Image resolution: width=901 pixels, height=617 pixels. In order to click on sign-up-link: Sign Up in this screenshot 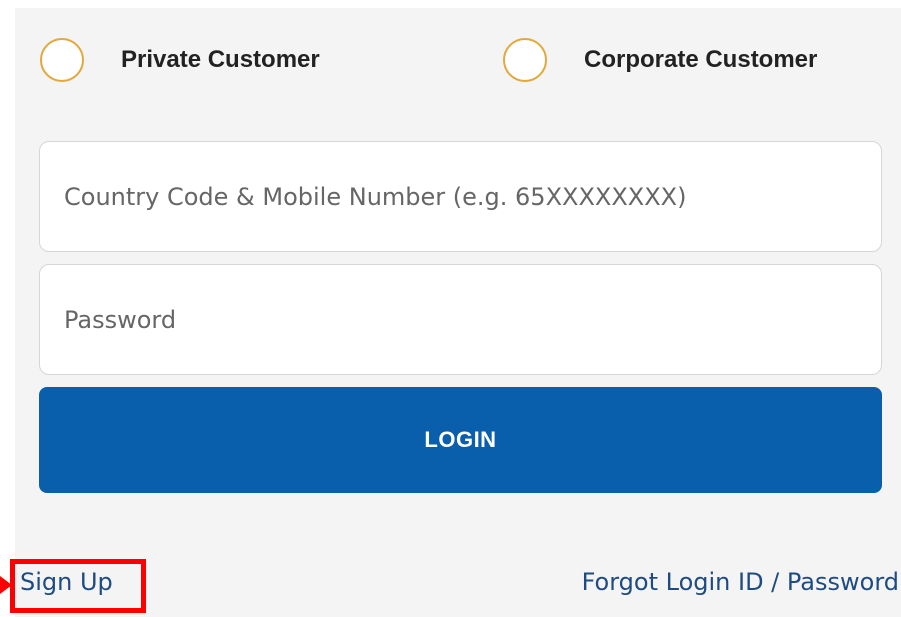, I will do `click(66, 582)`.